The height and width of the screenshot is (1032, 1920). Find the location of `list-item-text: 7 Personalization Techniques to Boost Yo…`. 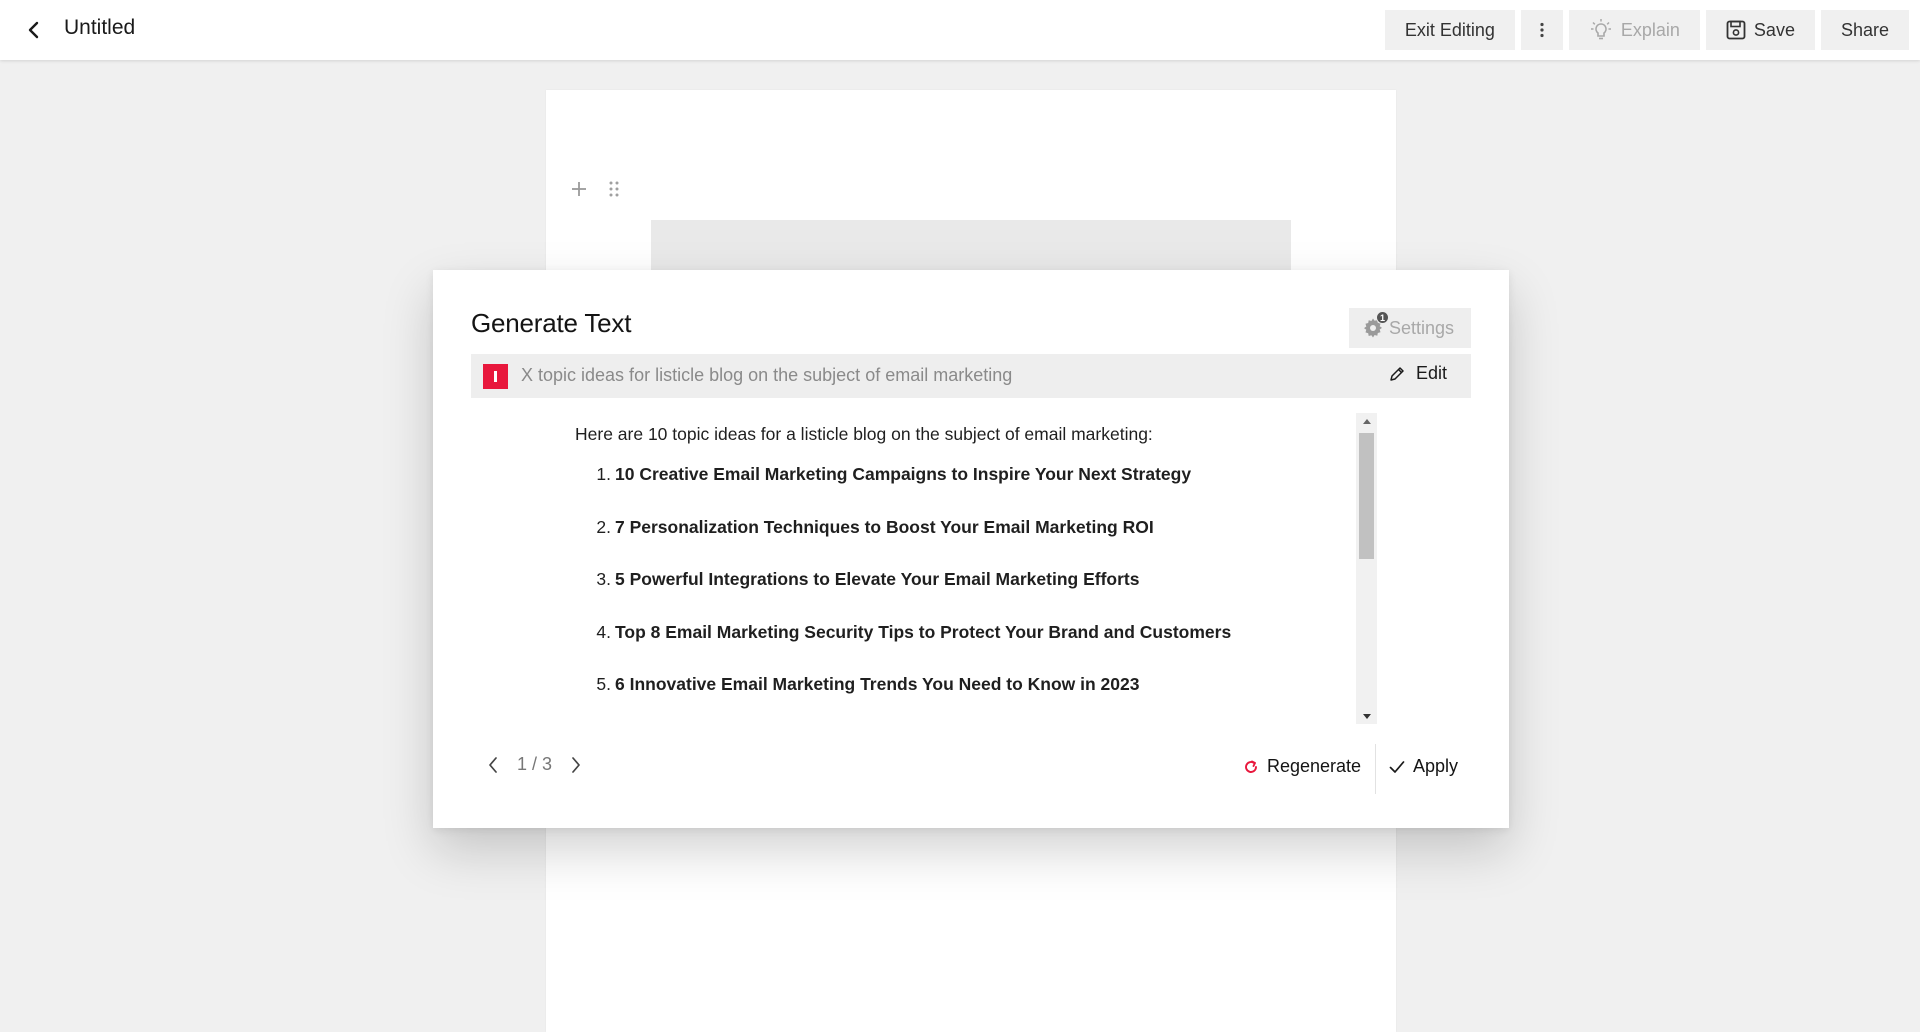

list-item-text: 7 Personalization Techniques to Boost Yo… is located at coordinates (884, 526).